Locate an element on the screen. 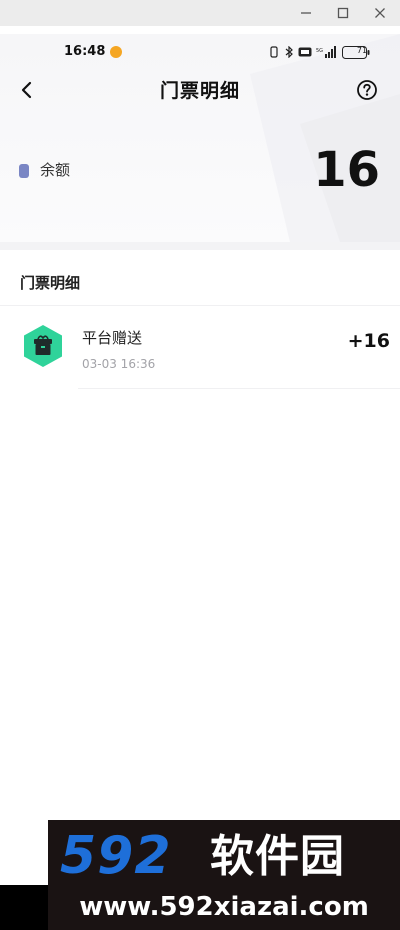 This screenshot has width=400, height=930. gift-box-icon is located at coordinates (43, 346).